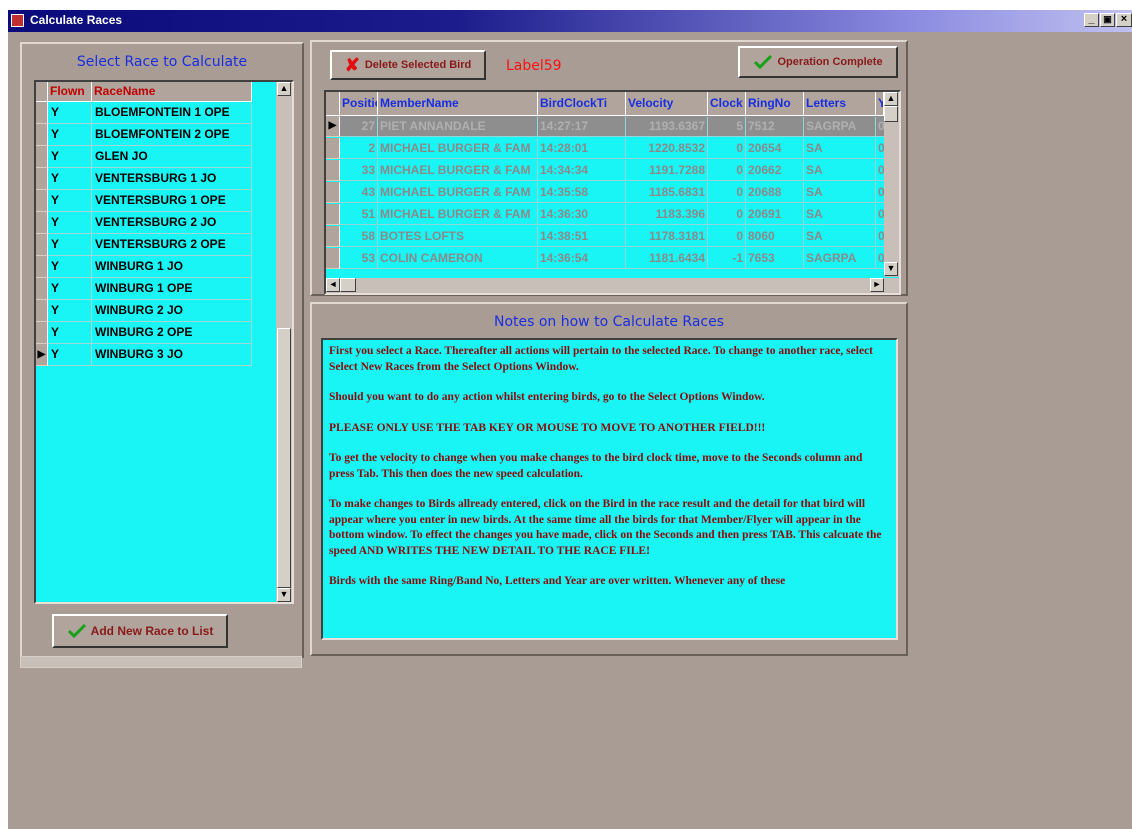 The image size is (1132, 829). I want to click on race-list-item: Y BLOEMFONTEIN 1 OPE, so click(144, 113).